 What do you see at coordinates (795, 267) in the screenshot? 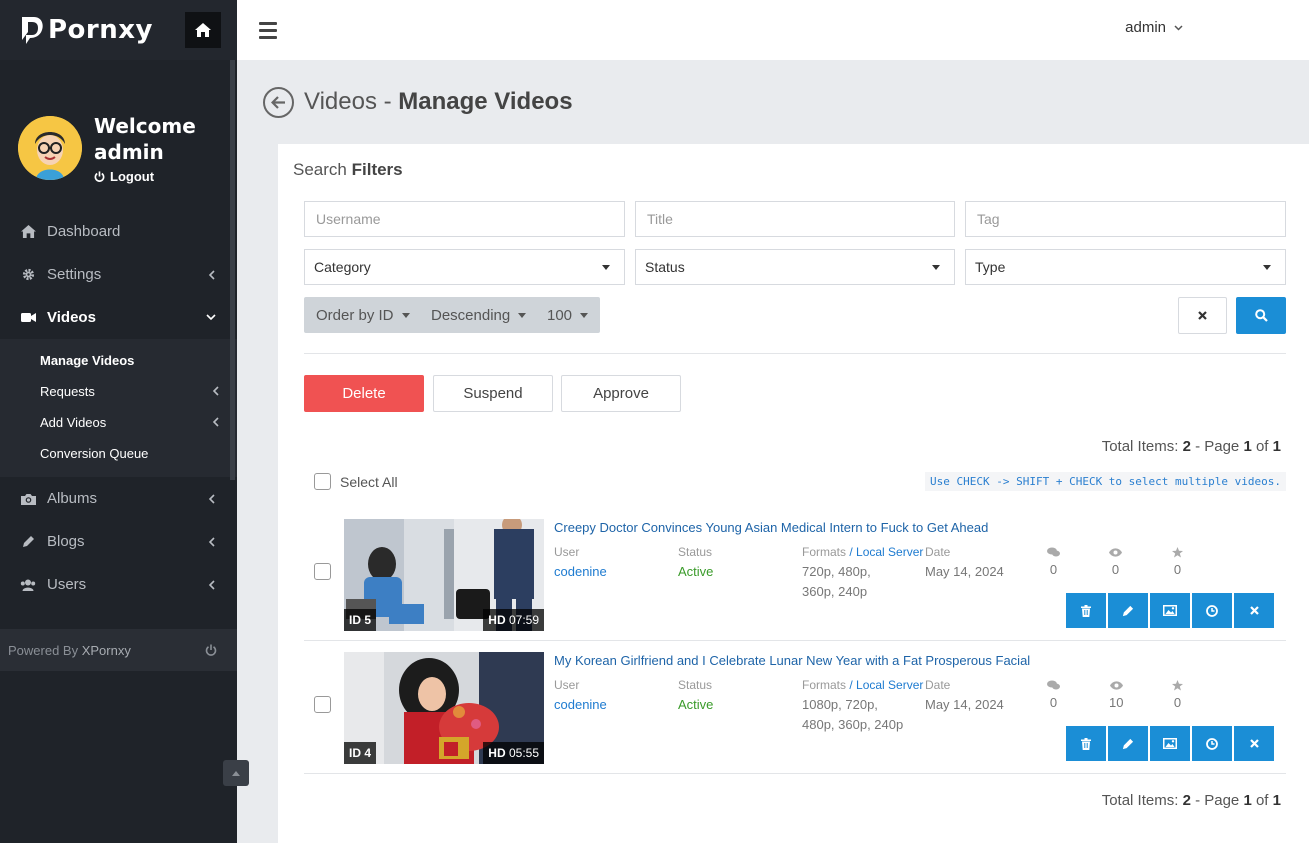
I see `status-select: Status` at bounding box center [795, 267].